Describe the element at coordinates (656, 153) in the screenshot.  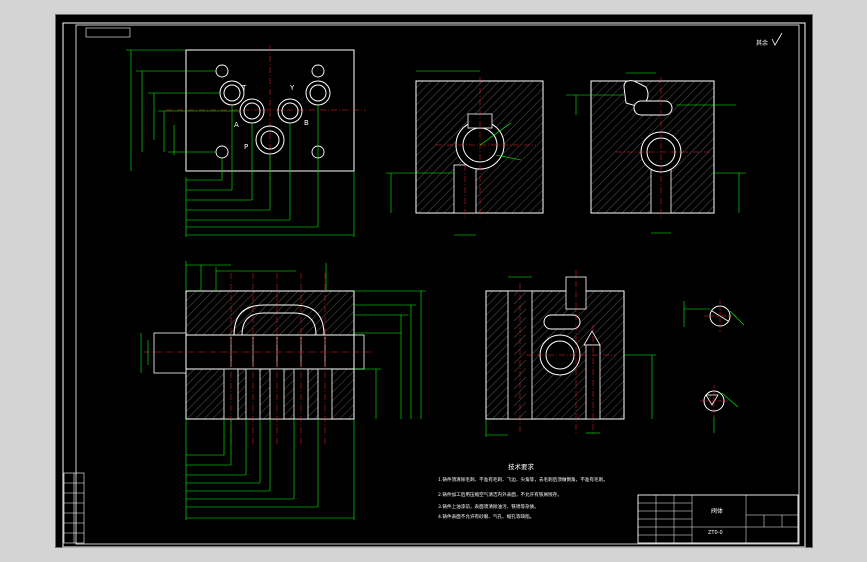
I see `section-view-bb` at that location.